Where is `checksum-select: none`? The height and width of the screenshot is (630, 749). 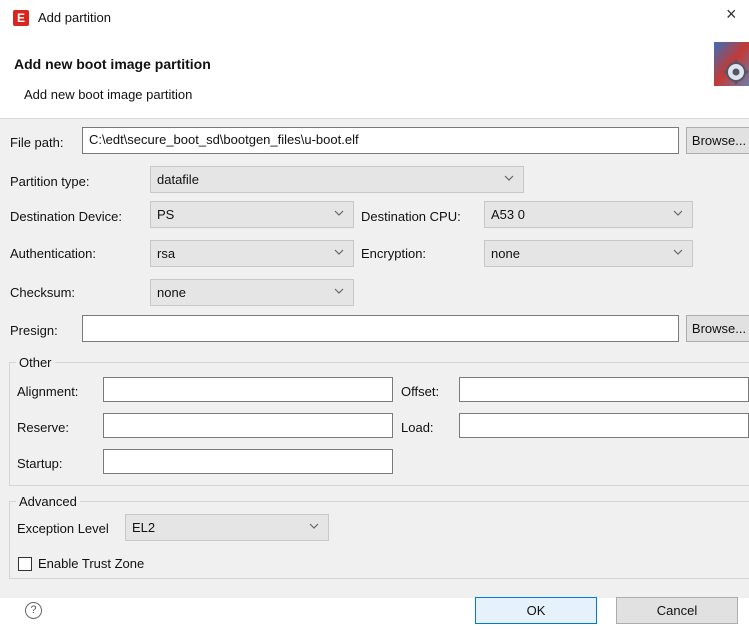 checksum-select: none is located at coordinates (252, 292).